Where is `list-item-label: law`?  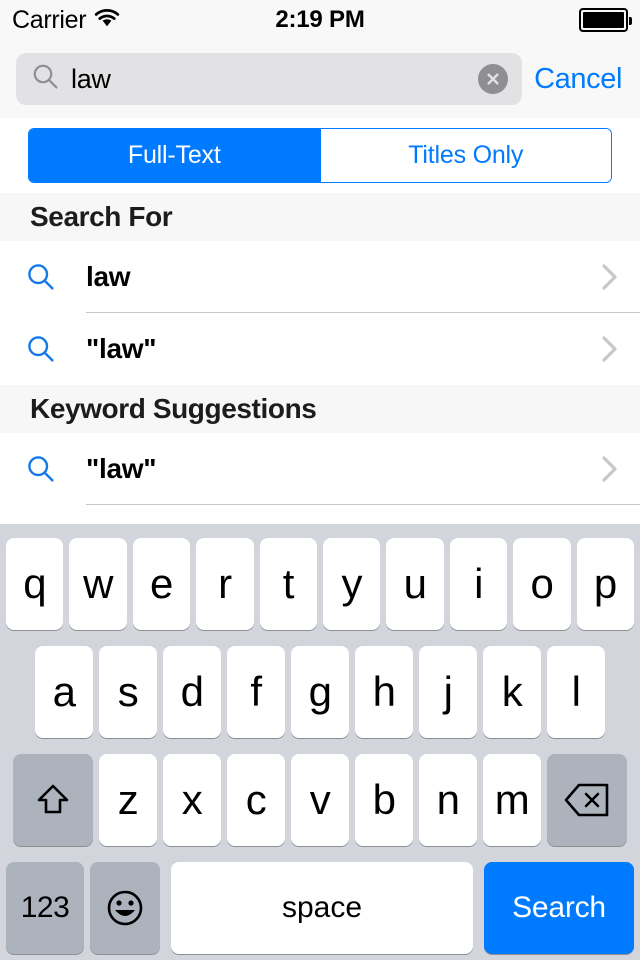
list-item-label: law is located at coordinates (108, 276).